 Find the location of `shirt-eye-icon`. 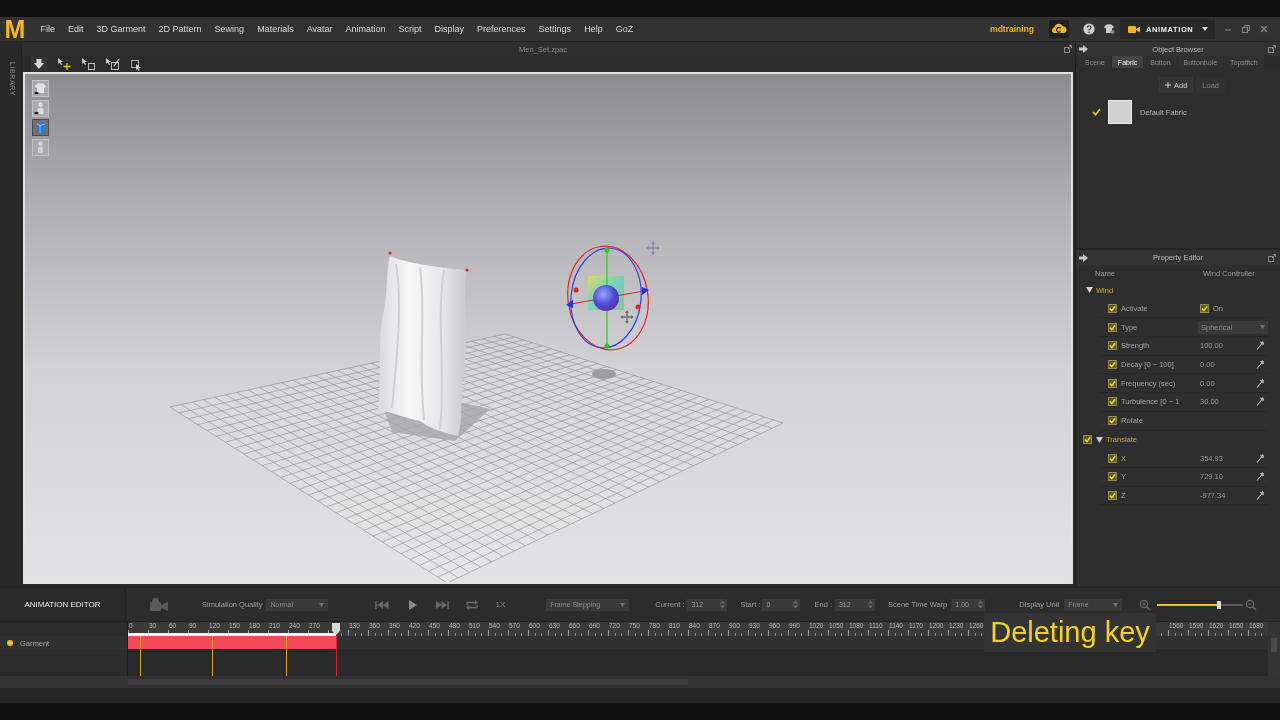

shirt-eye-icon is located at coordinates (40, 88).